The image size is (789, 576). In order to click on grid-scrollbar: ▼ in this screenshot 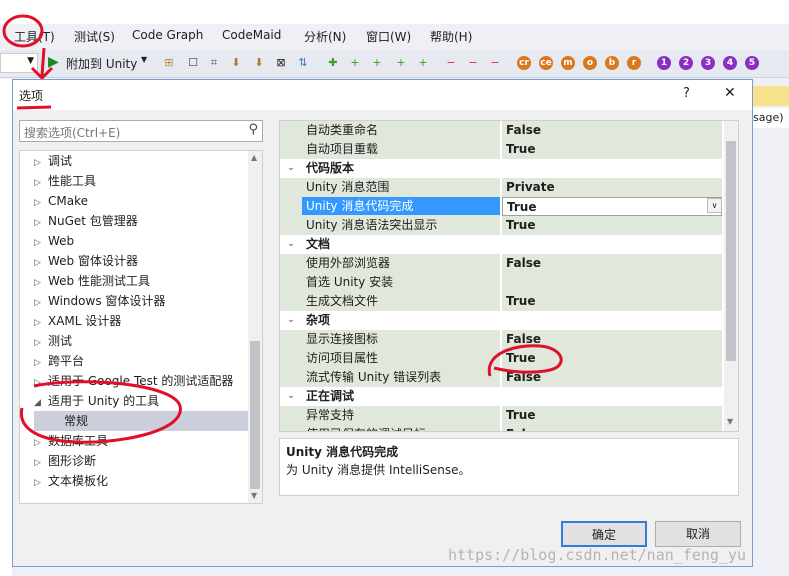, I will do `click(731, 276)`.